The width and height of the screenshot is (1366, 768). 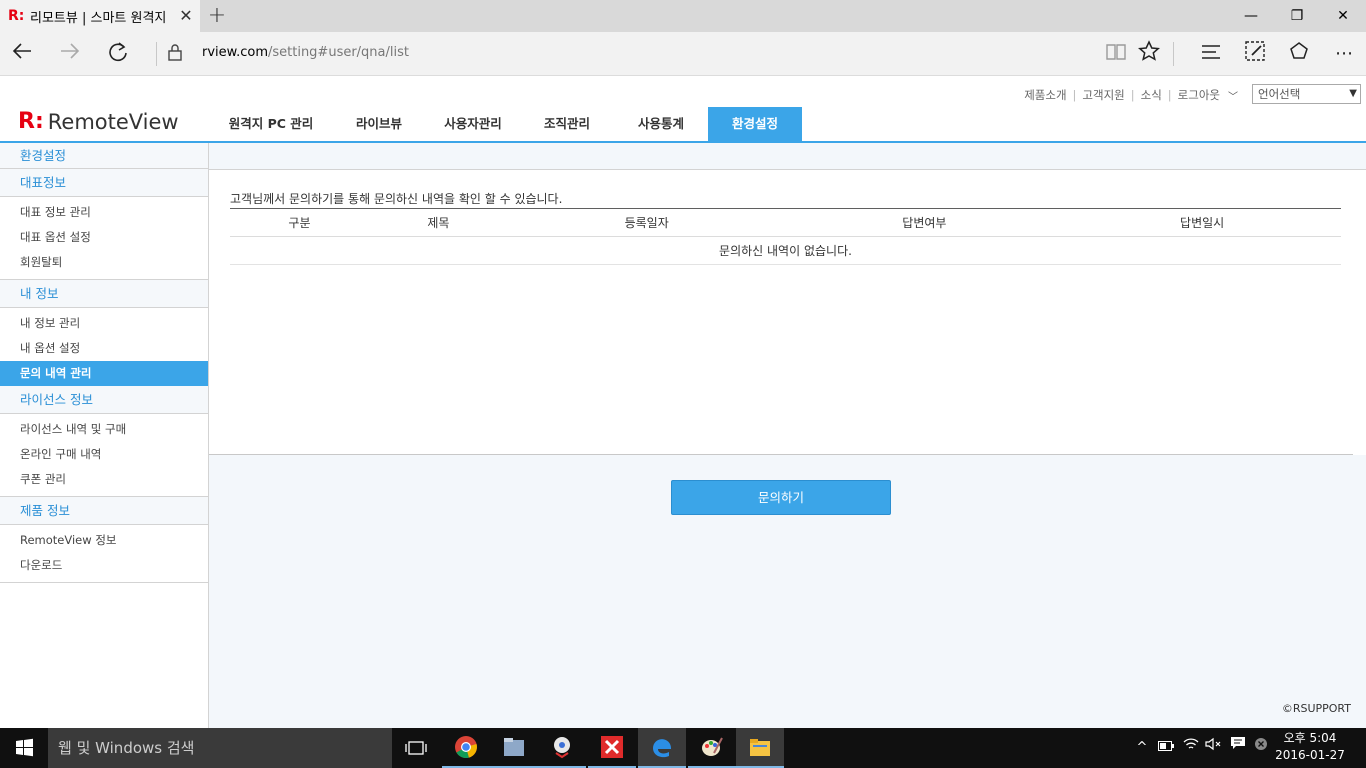 What do you see at coordinates (379, 124) in the screenshot?
I see `nav-liveview: 라이브뷰` at bounding box center [379, 124].